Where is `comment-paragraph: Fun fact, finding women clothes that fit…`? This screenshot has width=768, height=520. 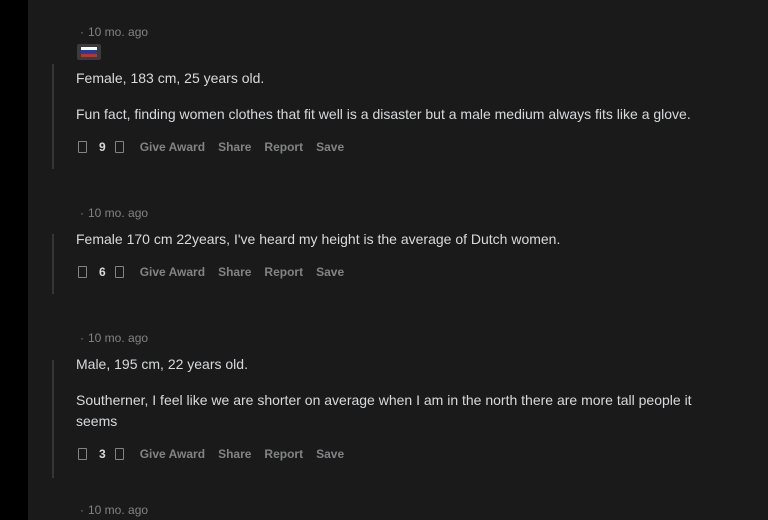
comment-paragraph: Fun fact, finding women clothes that fit… is located at coordinates (383, 114).